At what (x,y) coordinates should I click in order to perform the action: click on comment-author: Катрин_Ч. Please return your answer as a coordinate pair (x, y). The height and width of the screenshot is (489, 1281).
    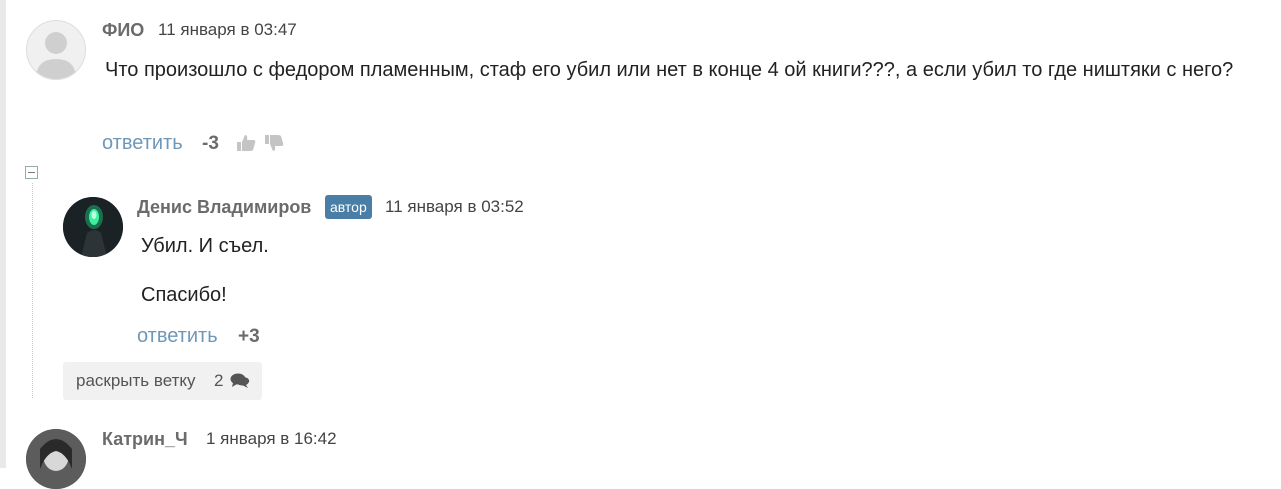
    Looking at the image, I should click on (145, 439).